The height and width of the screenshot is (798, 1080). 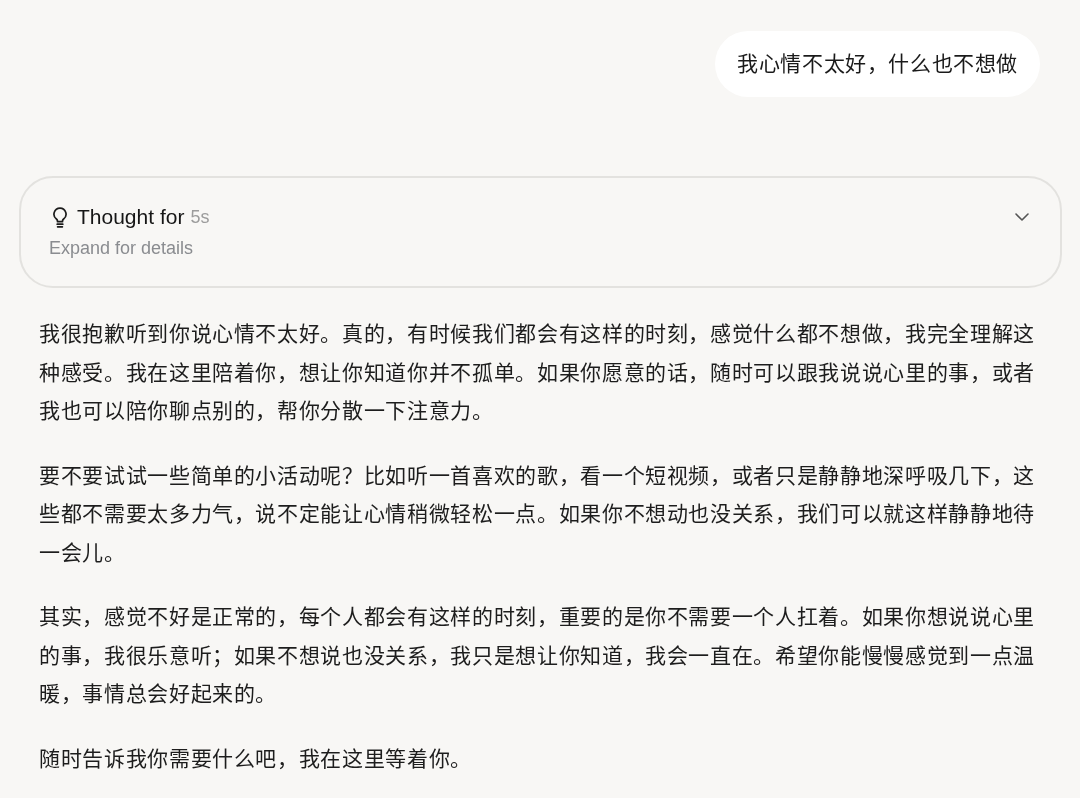 What do you see at coordinates (256, 758) in the screenshot?
I see `assistant-paragraph: 随时告诉我你需要什么吧，我在这里等着你。` at bounding box center [256, 758].